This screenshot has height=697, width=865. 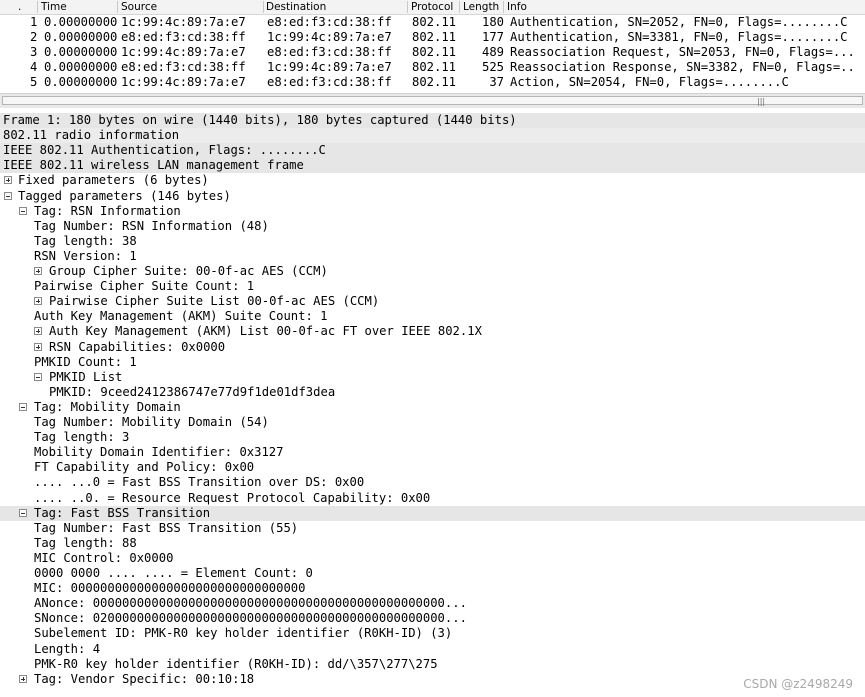 I want to click on detail-row: Tag Number: Fast BSS Transition (55), so click(x=432, y=528).